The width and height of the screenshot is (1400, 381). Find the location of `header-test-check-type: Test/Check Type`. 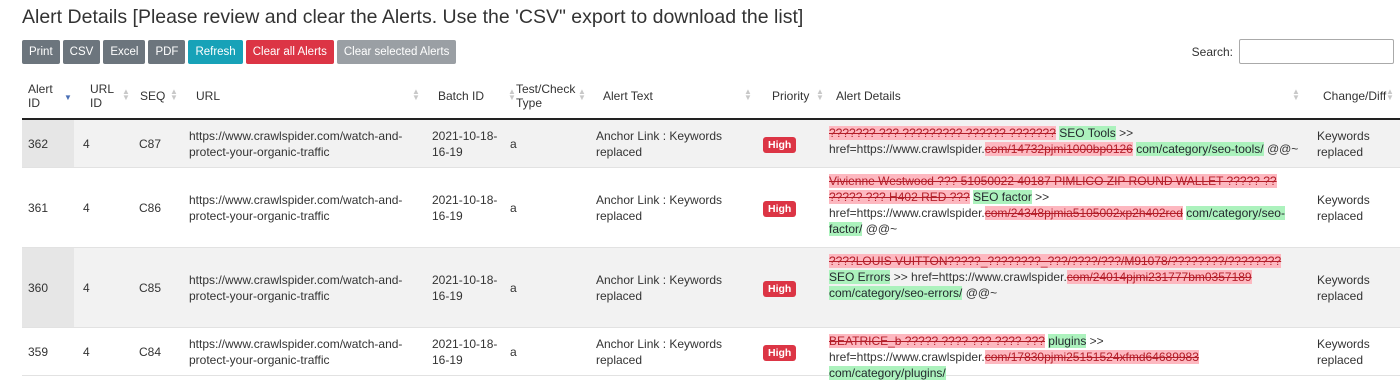

header-test-check-type: Test/Check Type is located at coordinates (547, 96).